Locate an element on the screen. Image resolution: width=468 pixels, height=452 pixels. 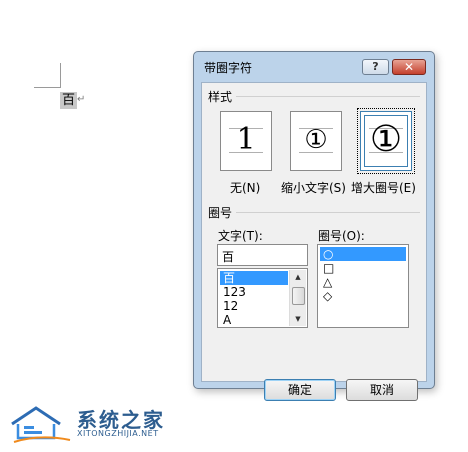
style-option-none-label: 无(N) is located at coordinates (245, 187).